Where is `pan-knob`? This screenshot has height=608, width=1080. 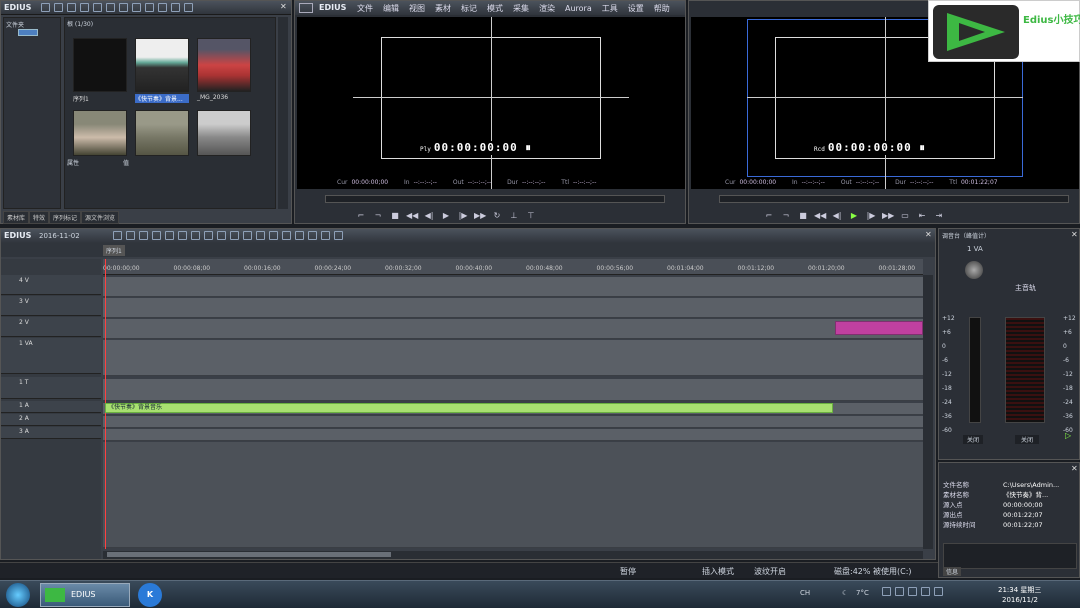 pan-knob is located at coordinates (974, 270).